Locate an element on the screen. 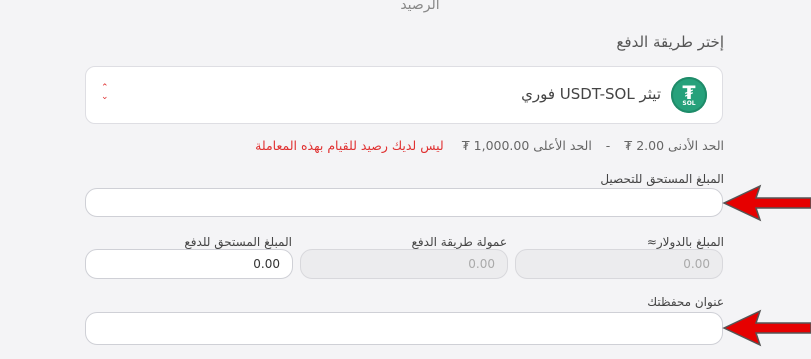 This screenshot has width=811, height=359. usd-amount-input: 0.00 is located at coordinates (619, 264).